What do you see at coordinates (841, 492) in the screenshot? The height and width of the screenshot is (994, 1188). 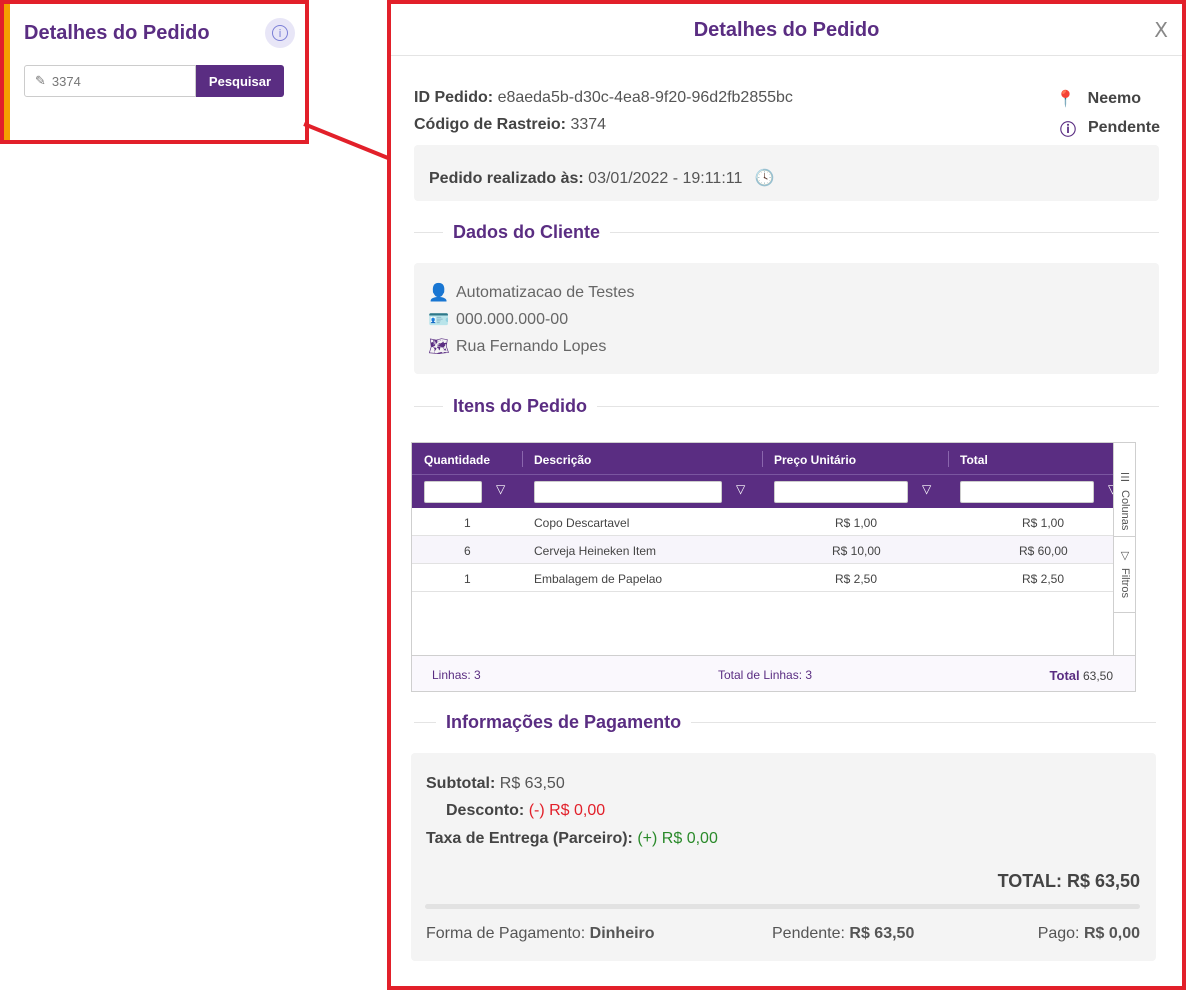 I see `filter-input-unit-price` at bounding box center [841, 492].